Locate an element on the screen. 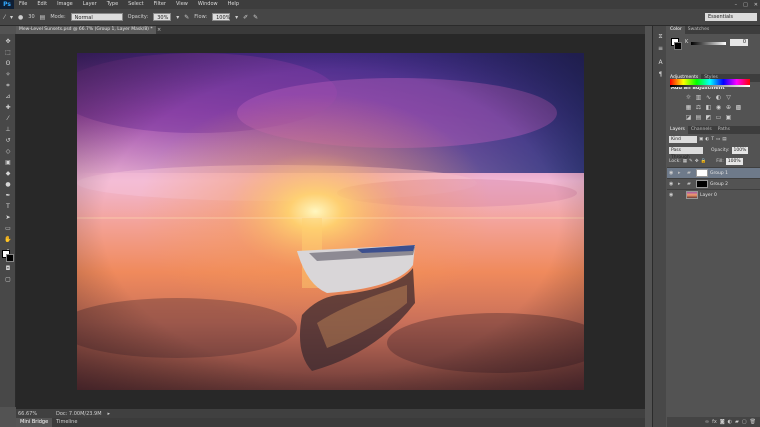 This screenshot has width=760, height=427. new-adjustment-layer-icon: ◐ is located at coordinates (730, 422).